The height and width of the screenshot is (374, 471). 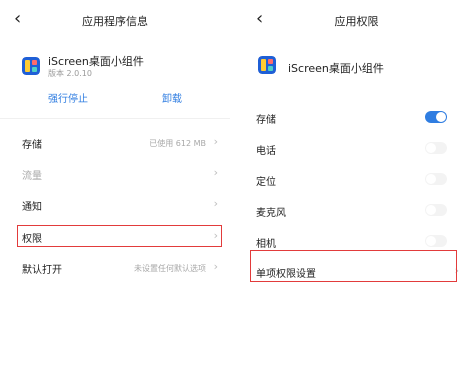 I want to click on app-summary: iScreen桌面小组件, so click(x=356, y=69).